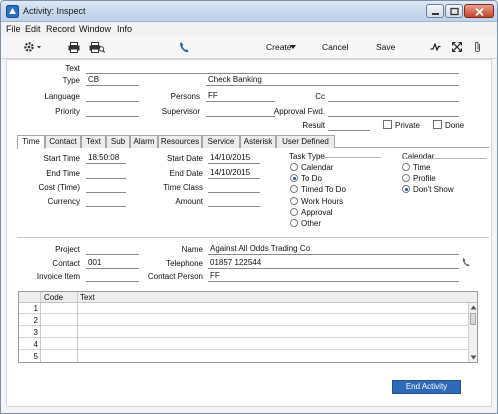 The image size is (498, 414). Describe the element at coordinates (294, 178) in the screenshot. I see `task-type-todo-radio` at that location.